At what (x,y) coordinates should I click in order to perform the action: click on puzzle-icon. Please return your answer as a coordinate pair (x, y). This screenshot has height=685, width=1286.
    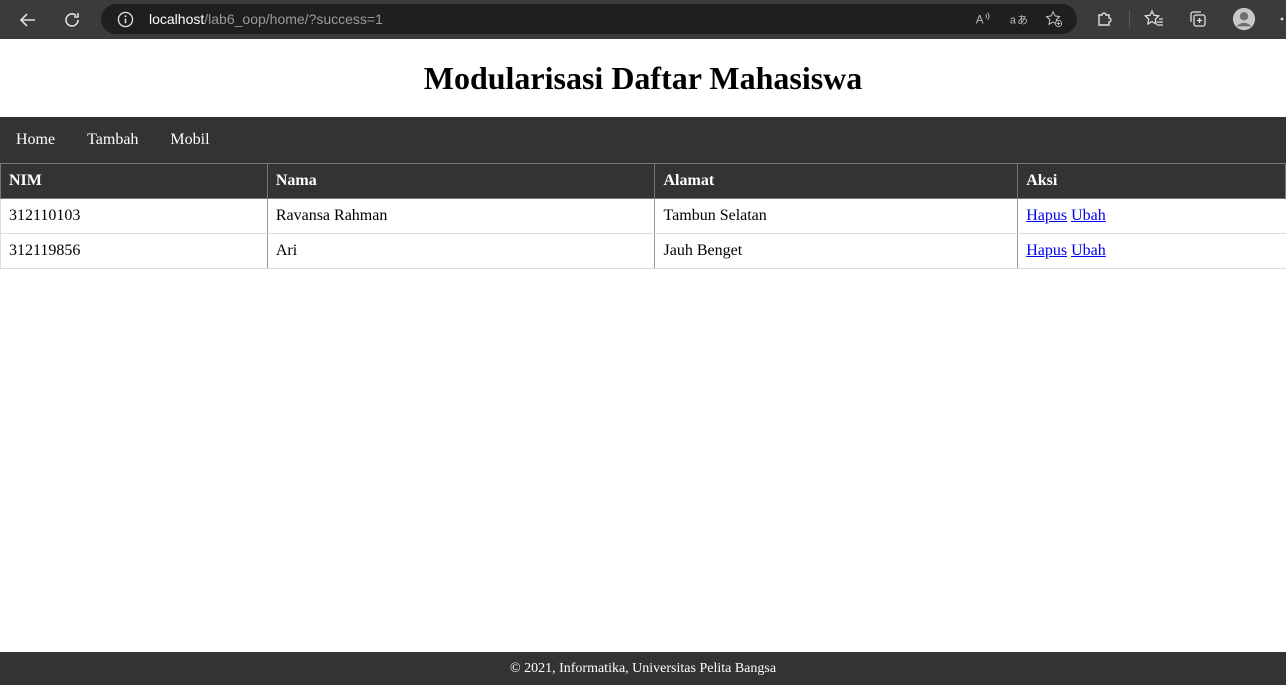
    Looking at the image, I should click on (1105, 19).